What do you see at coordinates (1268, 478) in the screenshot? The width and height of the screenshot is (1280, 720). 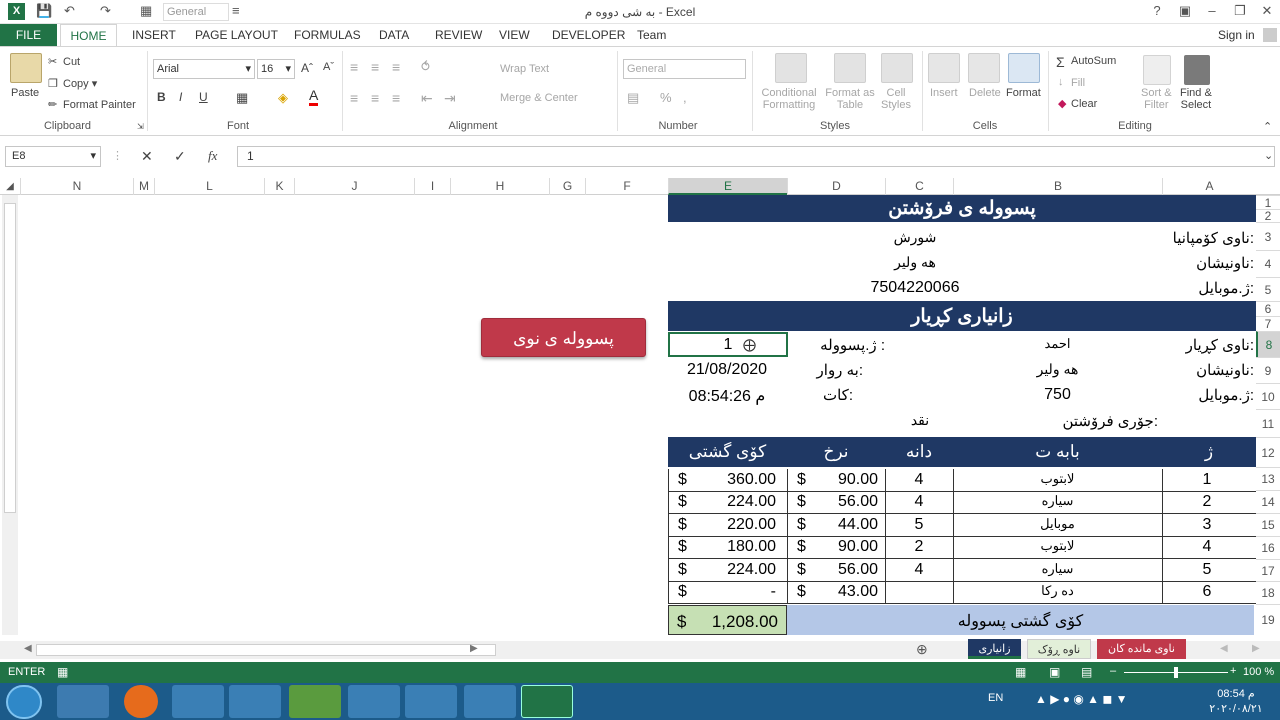 I see `row-header: 13` at bounding box center [1268, 478].